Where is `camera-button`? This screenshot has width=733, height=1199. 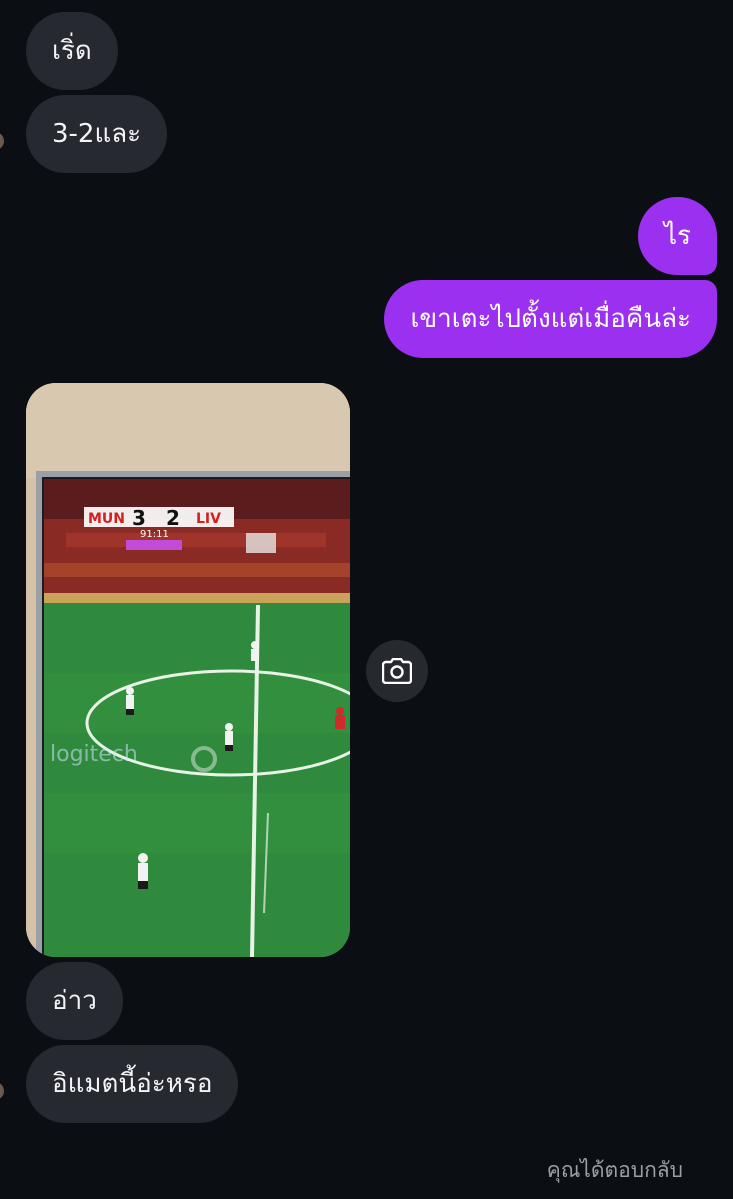
camera-button is located at coordinates (397, 671).